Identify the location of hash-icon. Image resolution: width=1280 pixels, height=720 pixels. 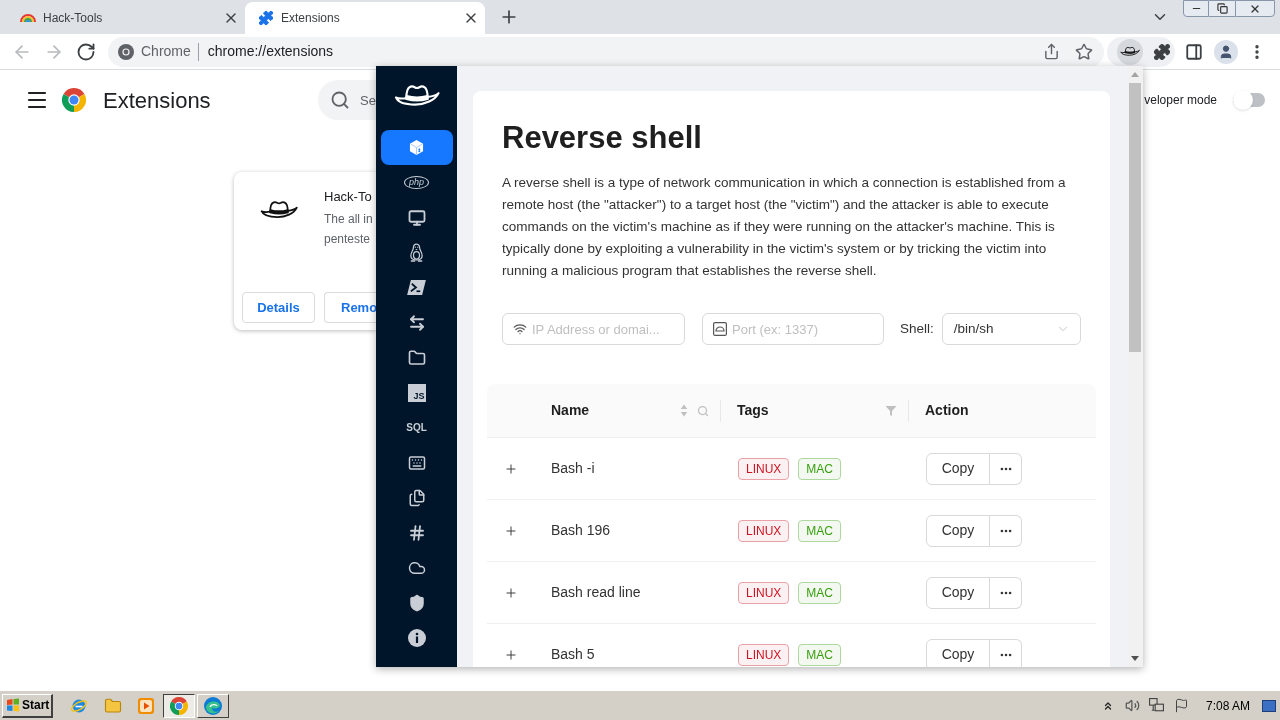
(416, 532).